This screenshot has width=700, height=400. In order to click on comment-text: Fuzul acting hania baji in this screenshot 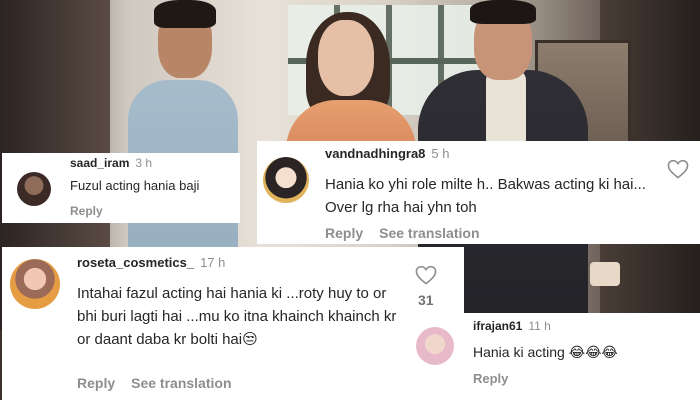, I will do `click(135, 185)`.